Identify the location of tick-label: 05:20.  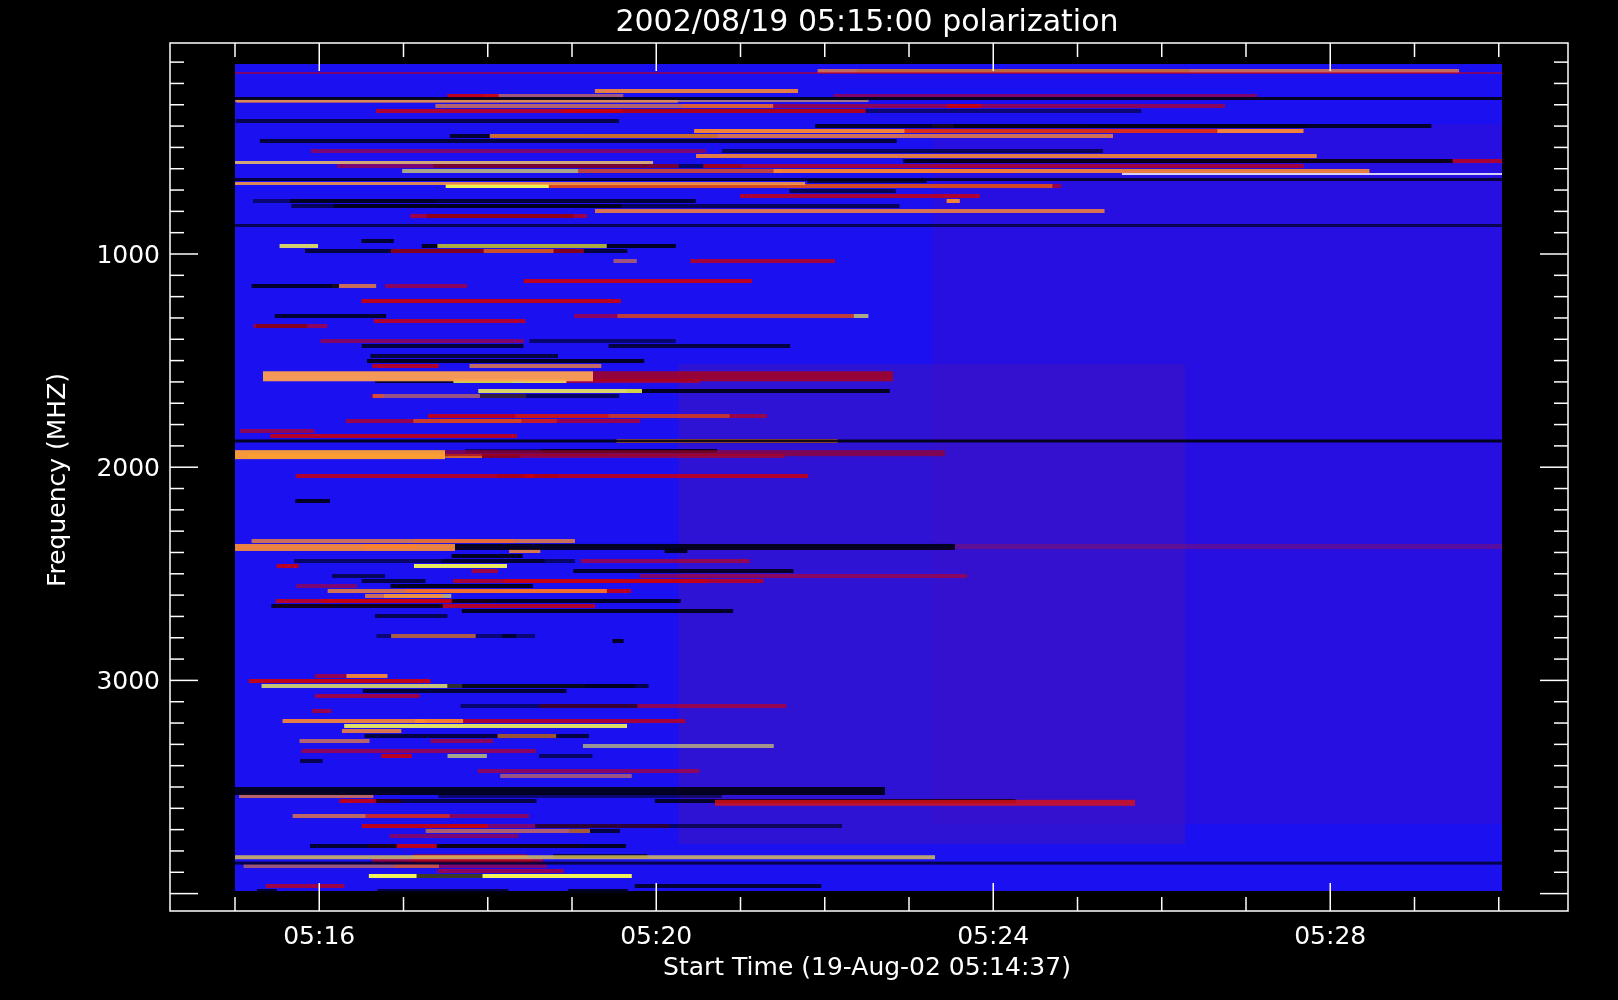
(656, 935).